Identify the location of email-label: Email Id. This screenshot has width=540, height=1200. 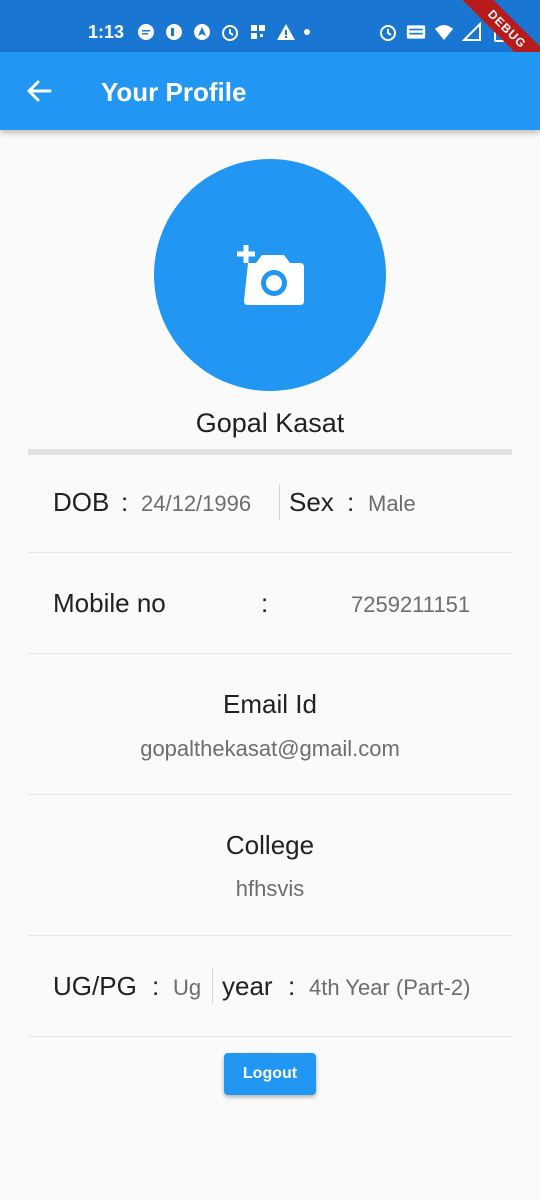
(270, 704).